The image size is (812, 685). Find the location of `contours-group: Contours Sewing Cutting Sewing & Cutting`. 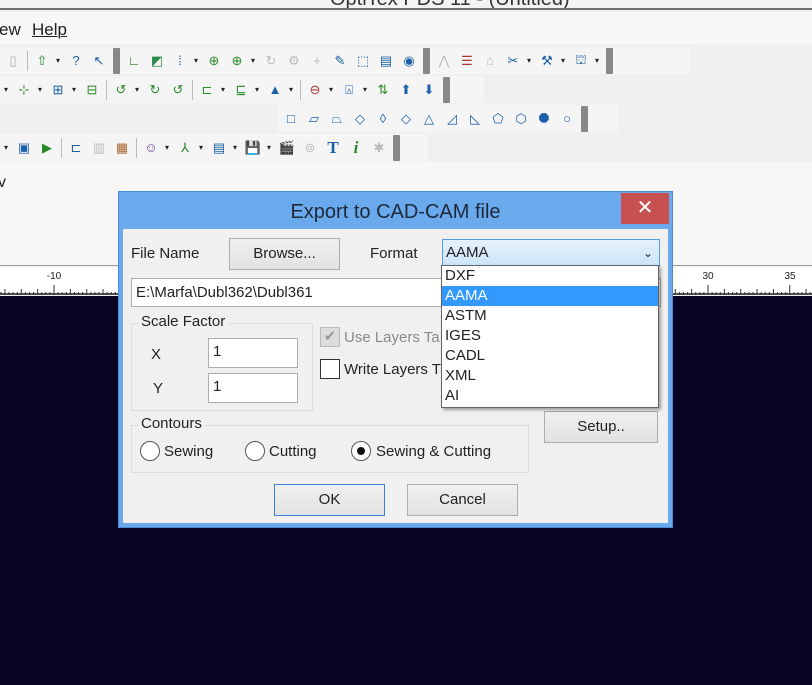

contours-group: Contours Sewing Cutting Sewing & Cutting is located at coordinates (330, 444).